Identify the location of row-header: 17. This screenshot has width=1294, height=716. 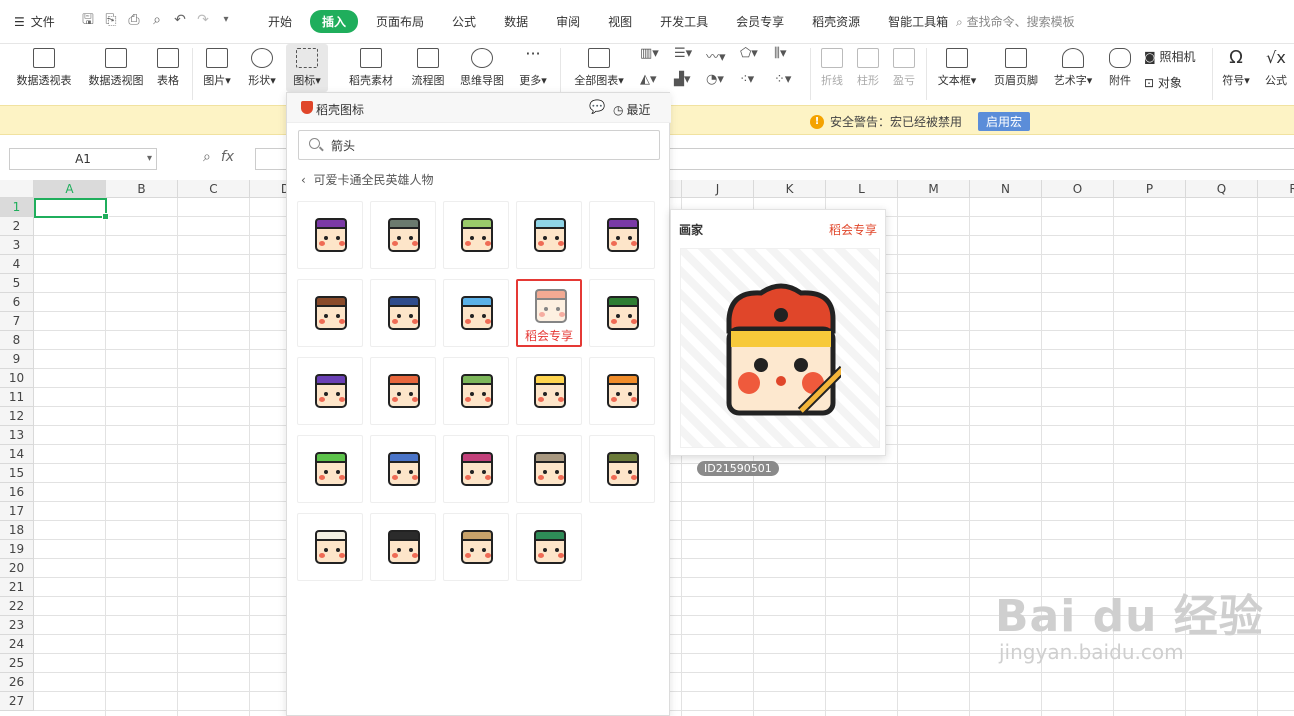
(17, 511).